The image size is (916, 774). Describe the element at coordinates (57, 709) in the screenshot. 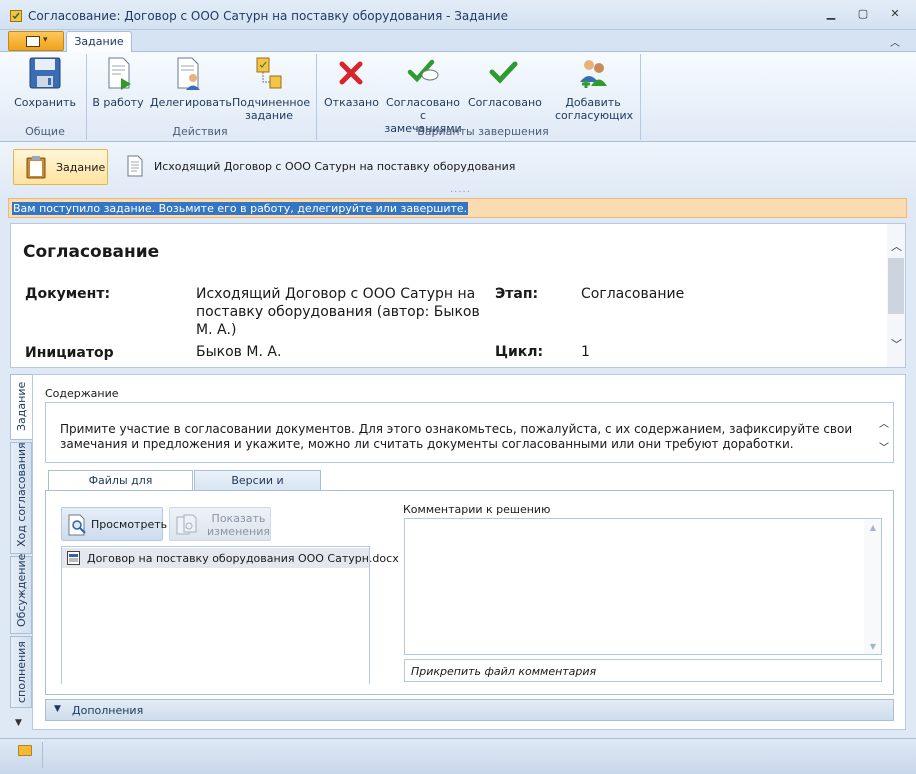

I see `chevron-down-icon: ▼` at that location.